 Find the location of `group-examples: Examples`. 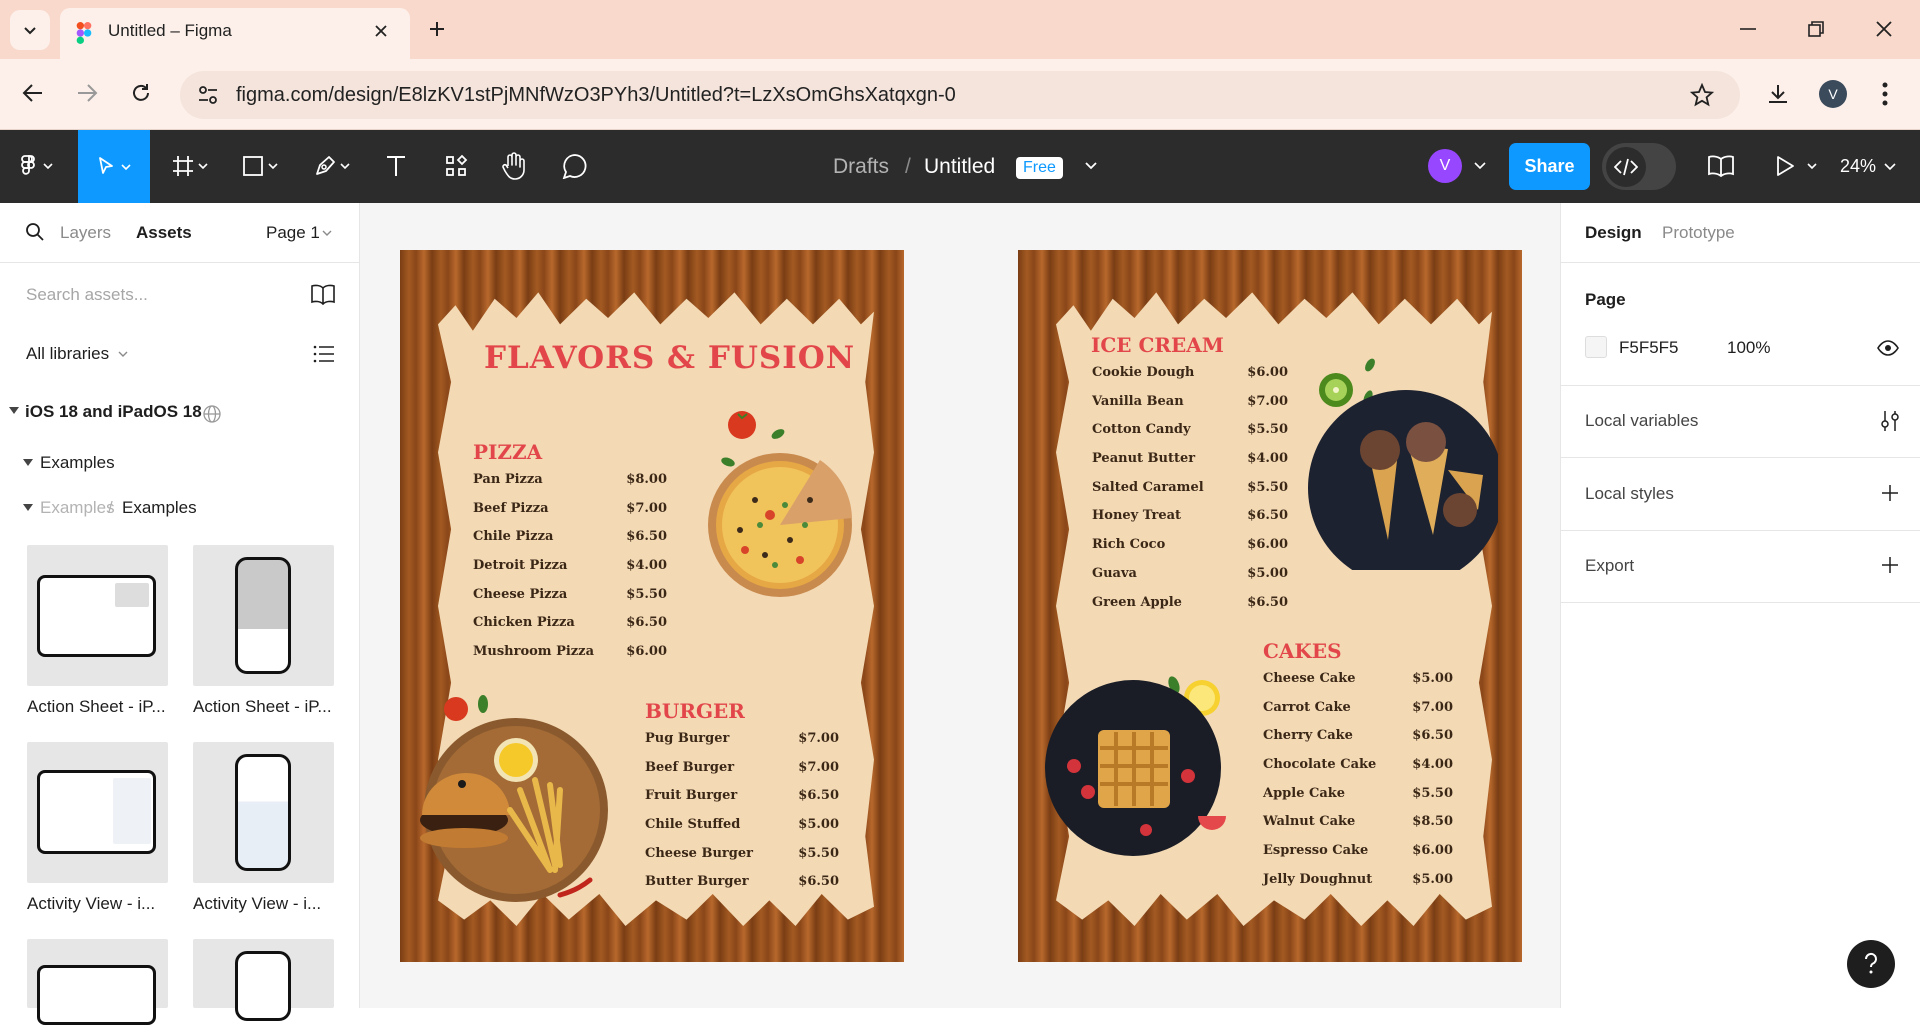

group-examples: Examples is located at coordinates (77, 463).